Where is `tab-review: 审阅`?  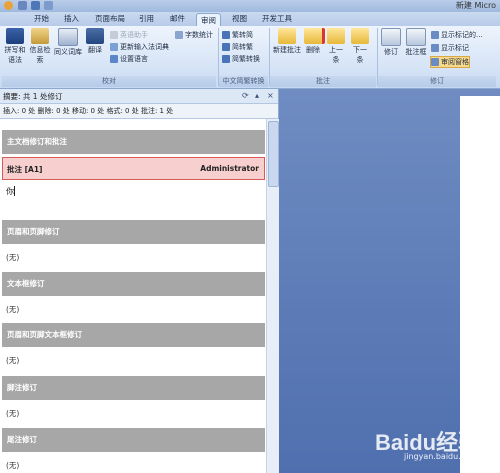 tab-review: 审阅 is located at coordinates (208, 20).